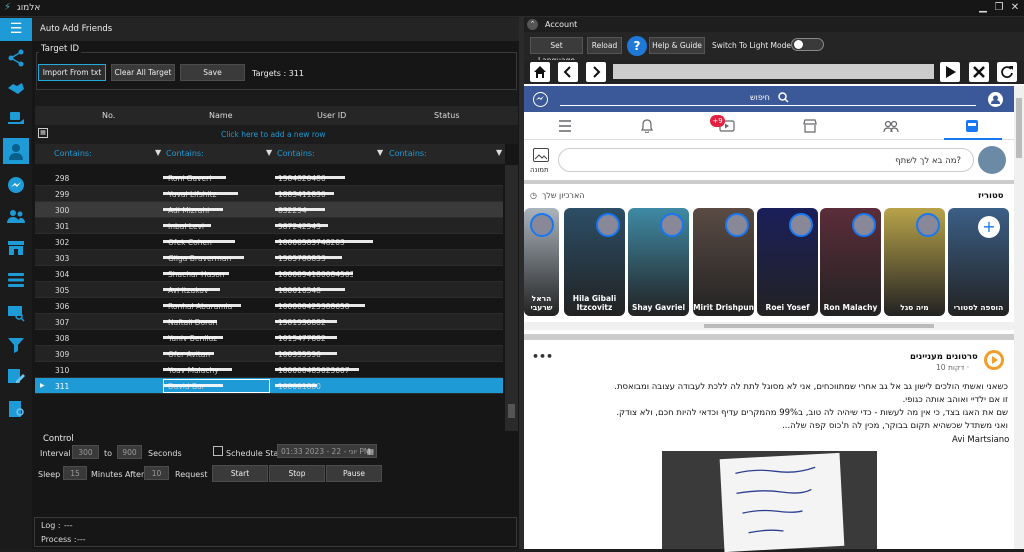 This screenshot has height=552, width=1024. I want to click on story-card: Roei Yosef, so click(787, 262).